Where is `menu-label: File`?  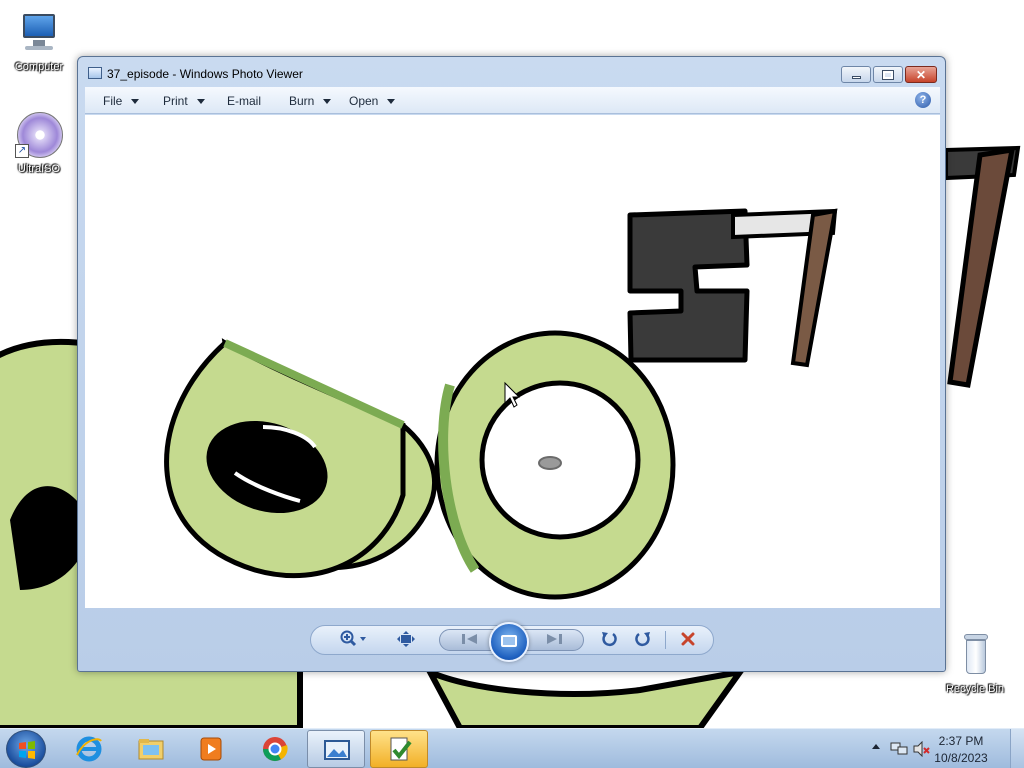 menu-label: File is located at coordinates (113, 101).